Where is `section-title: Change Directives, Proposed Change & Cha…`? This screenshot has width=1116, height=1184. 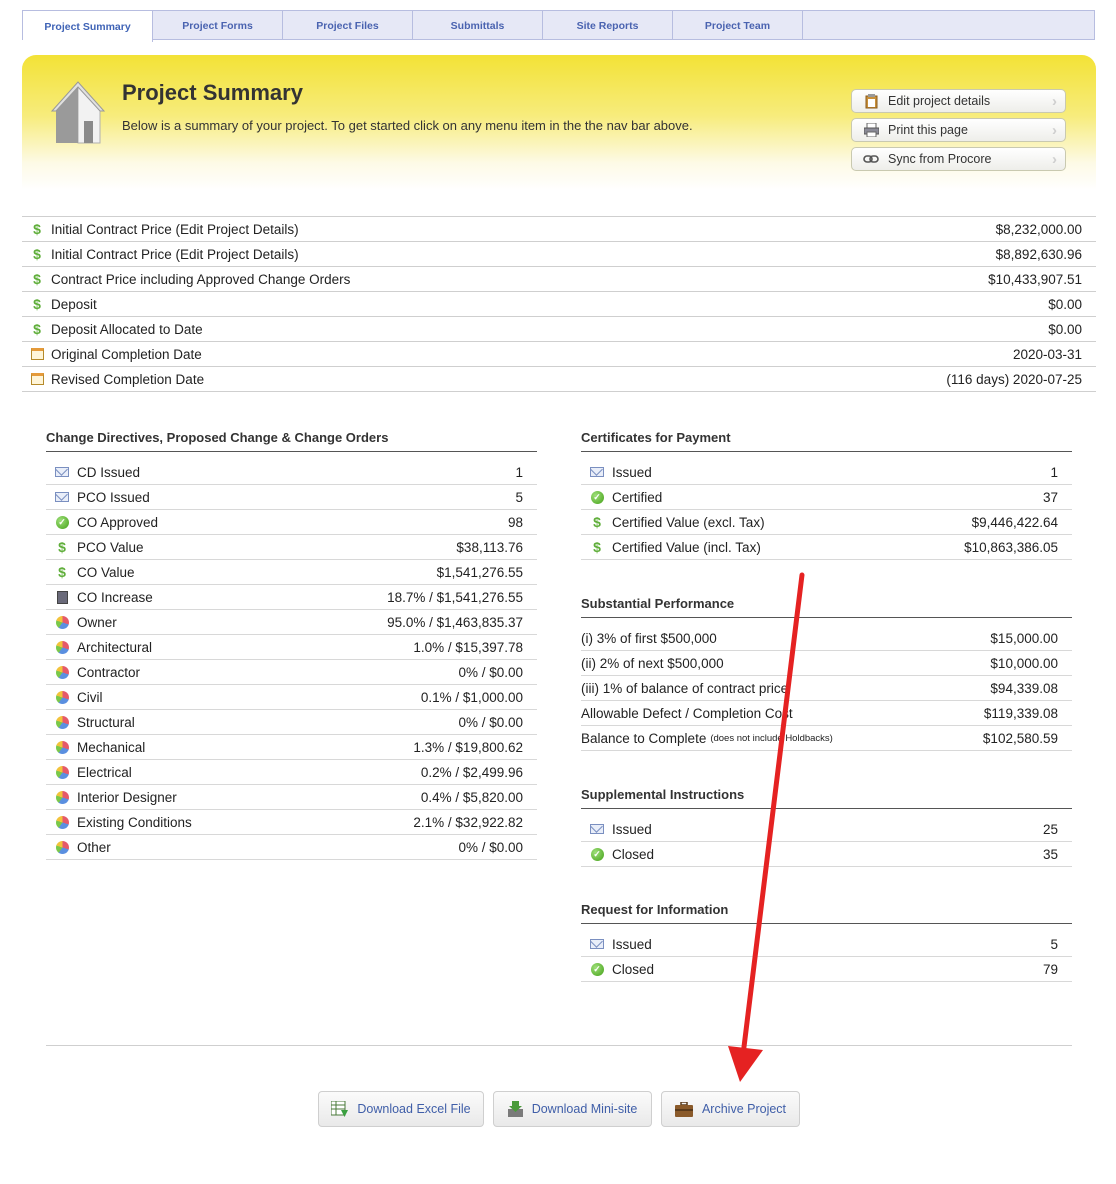
section-title: Change Directives, Proposed Change & Cha… is located at coordinates (291, 441).